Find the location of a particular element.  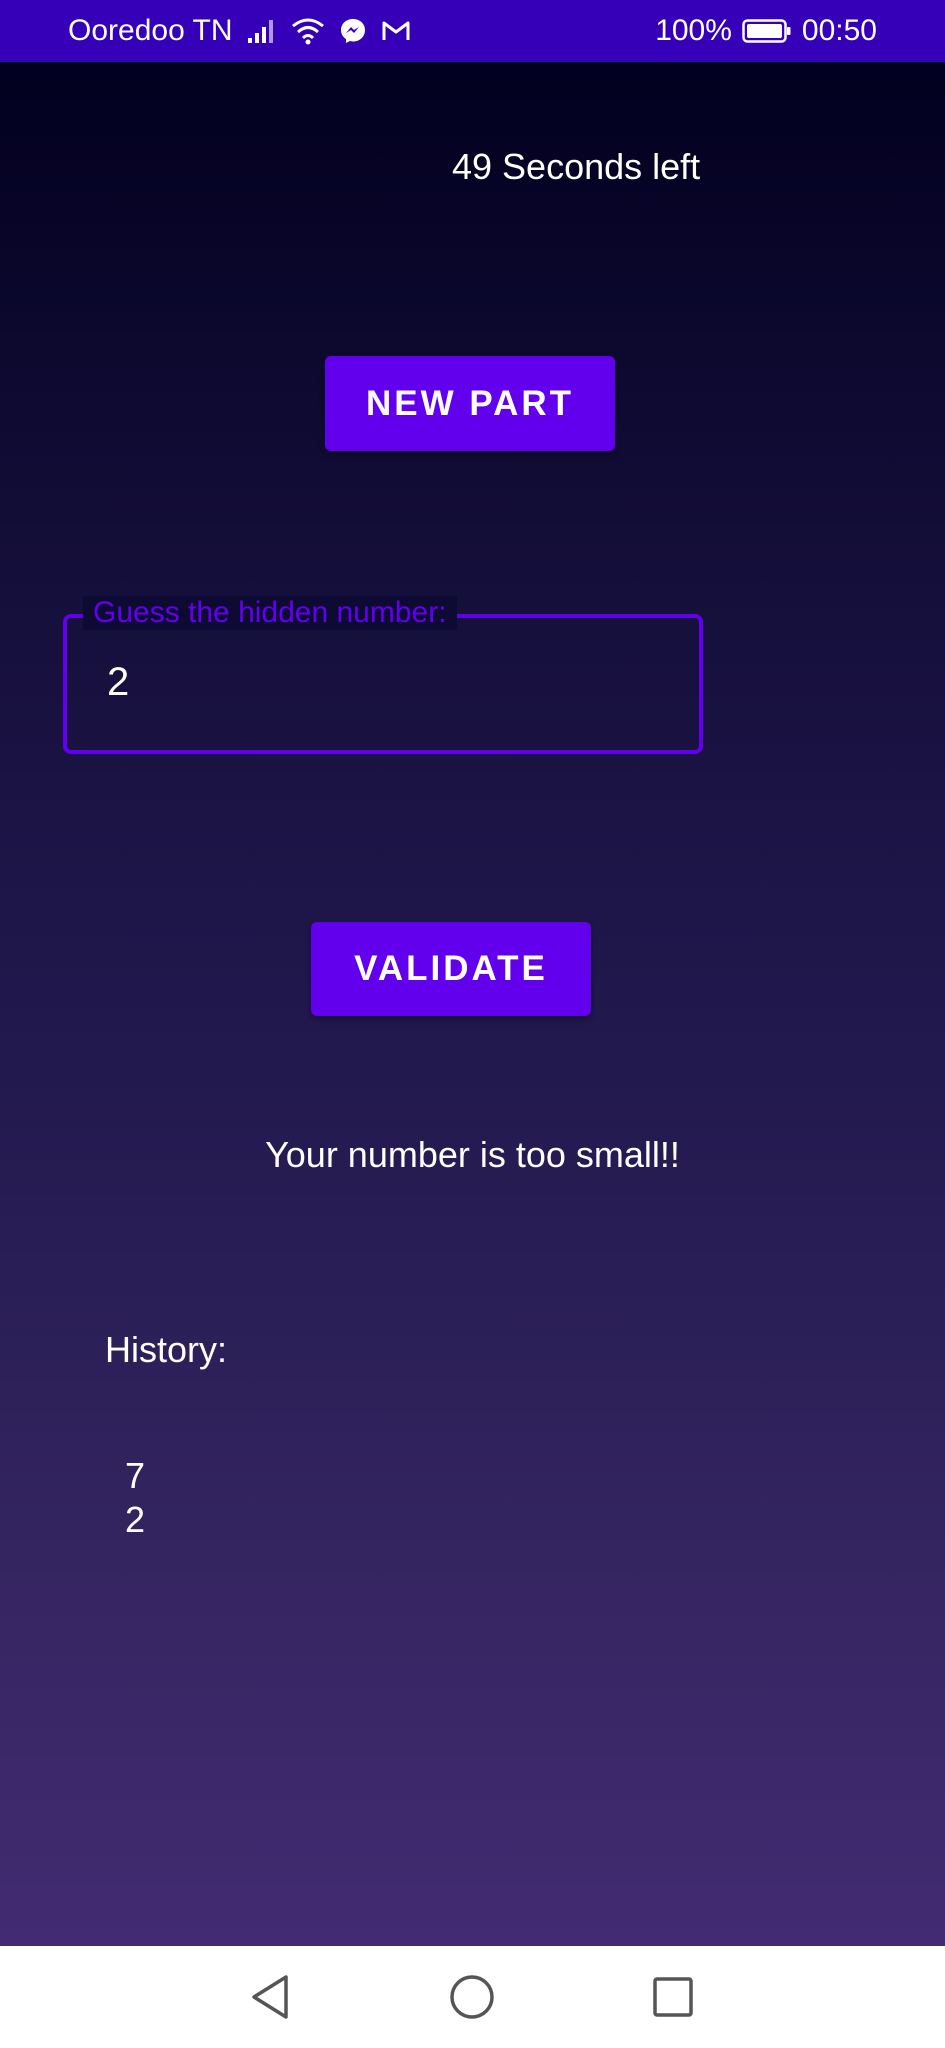

home-icon is located at coordinates (472, 1997).